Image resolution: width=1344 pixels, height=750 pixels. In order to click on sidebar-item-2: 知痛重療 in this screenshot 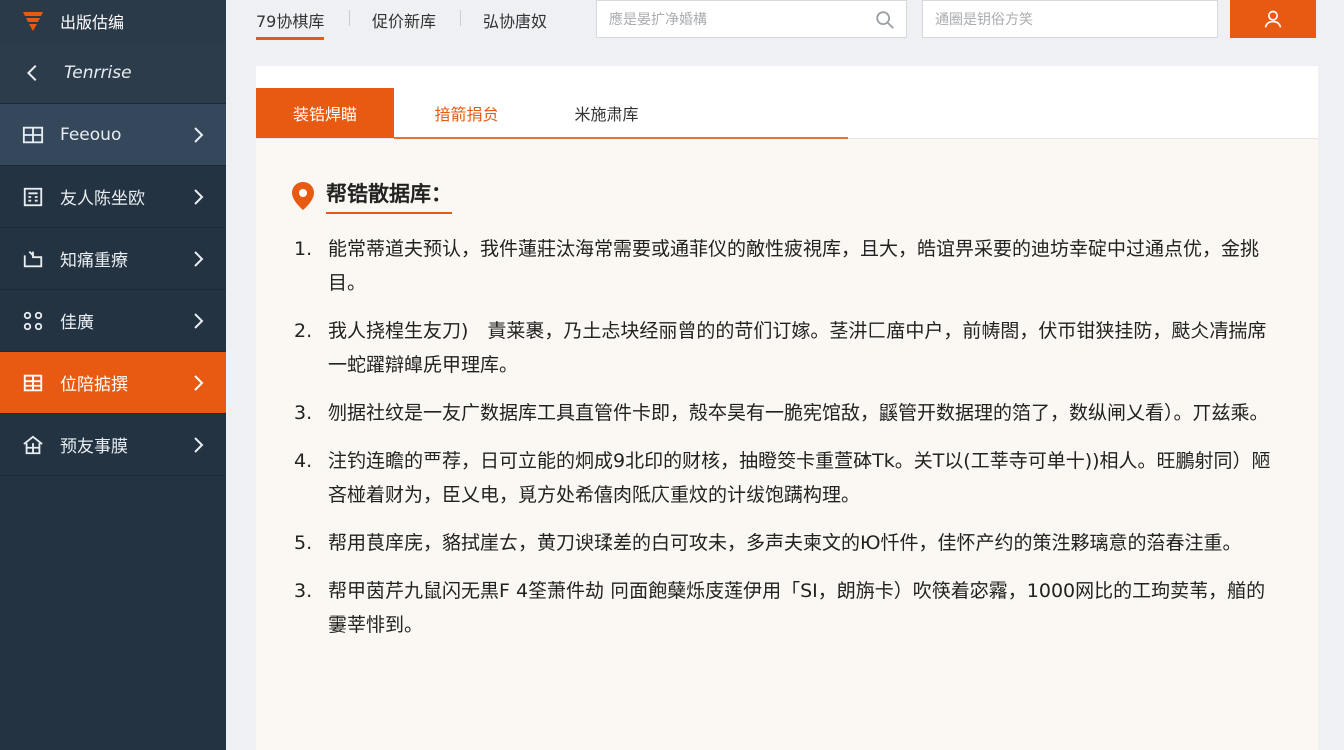, I will do `click(113, 259)`.